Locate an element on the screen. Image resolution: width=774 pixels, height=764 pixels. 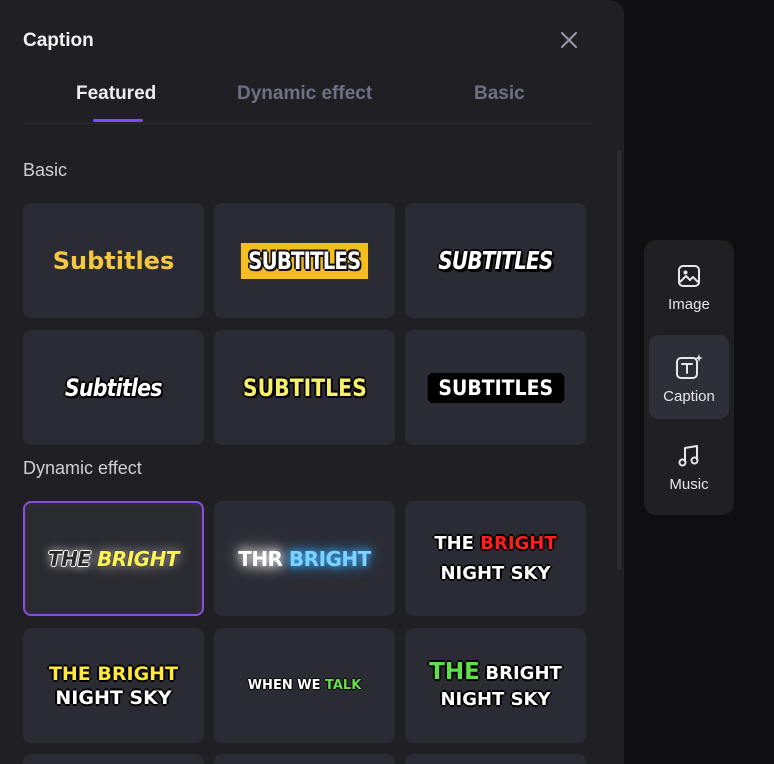
caption-style-basic-5: SUBTITLES is located at coordinates (304, 387).